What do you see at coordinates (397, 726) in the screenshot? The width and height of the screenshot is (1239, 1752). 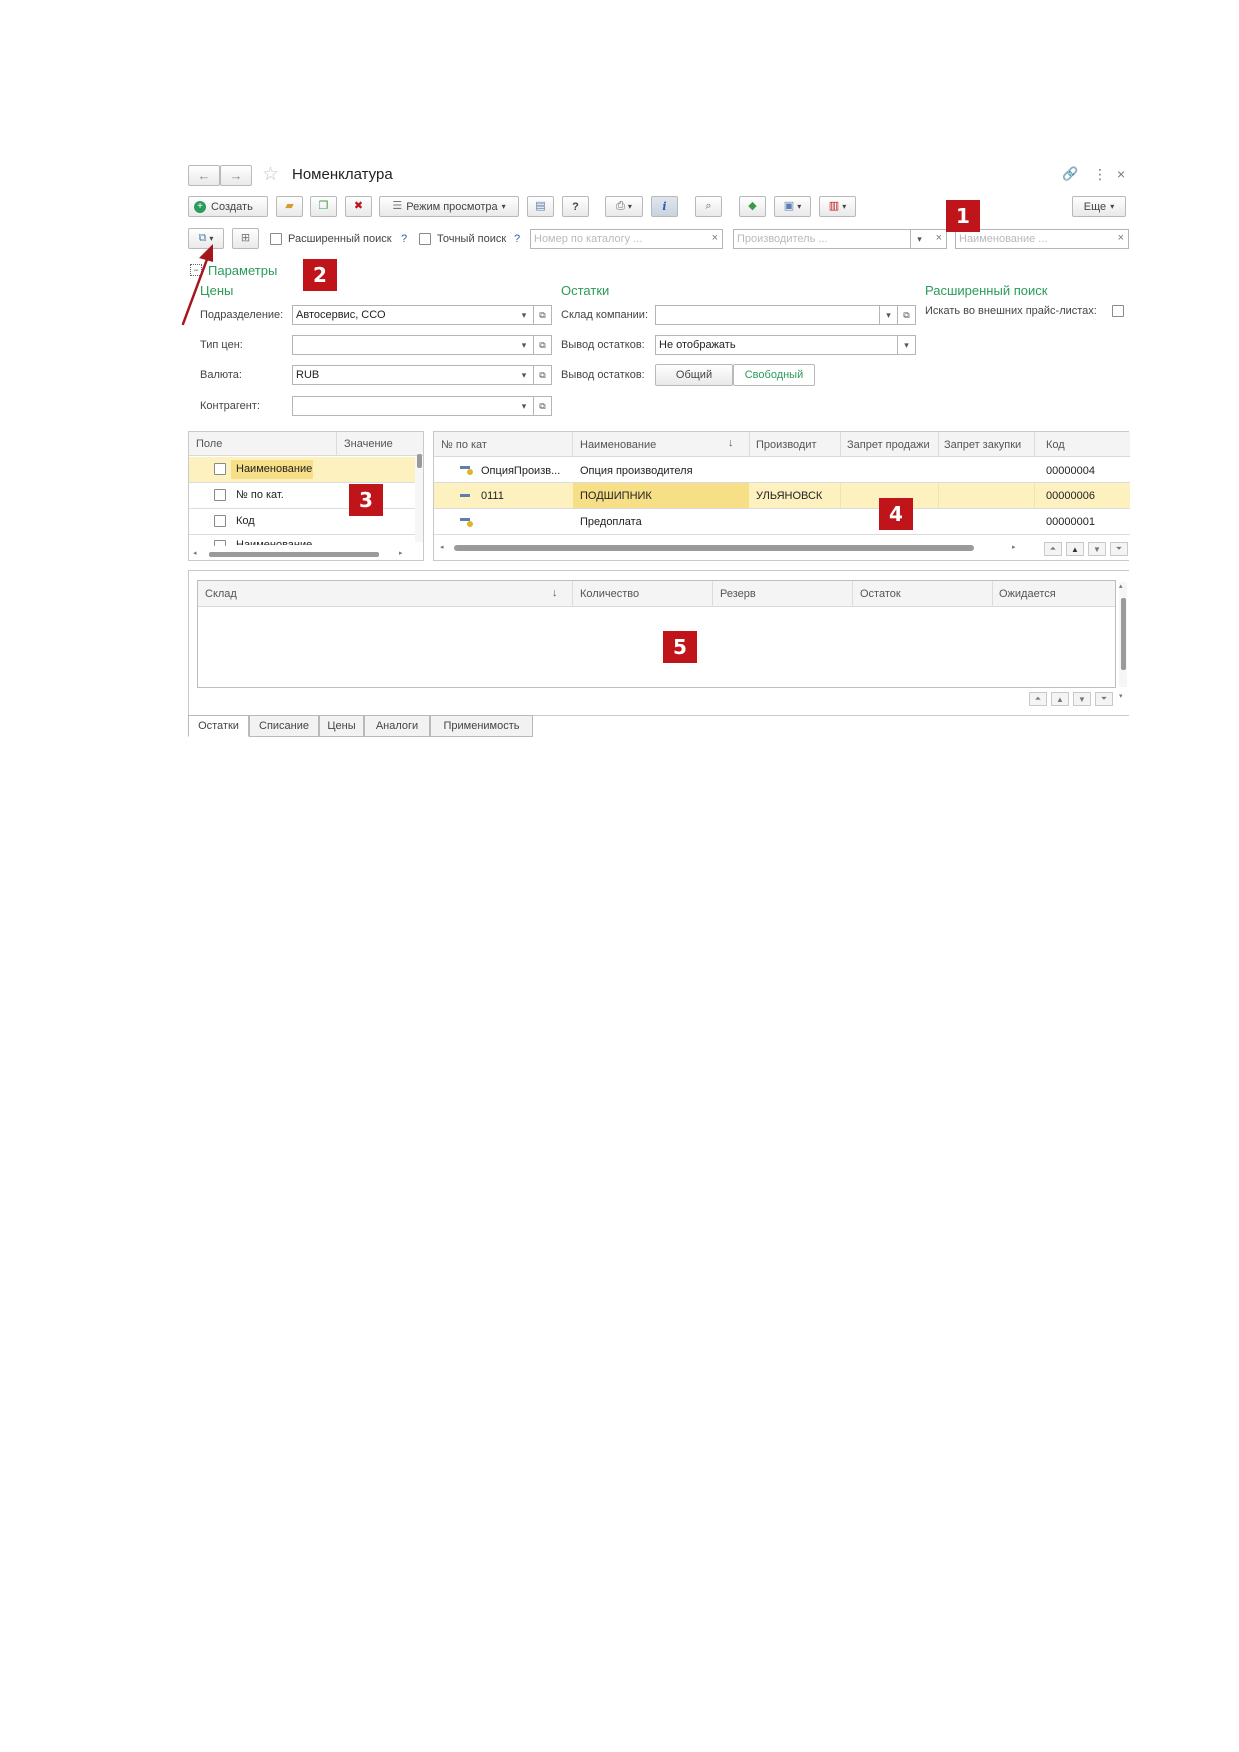 I see `tab-analogs: Аналоги` at bounding box center [397, 726].